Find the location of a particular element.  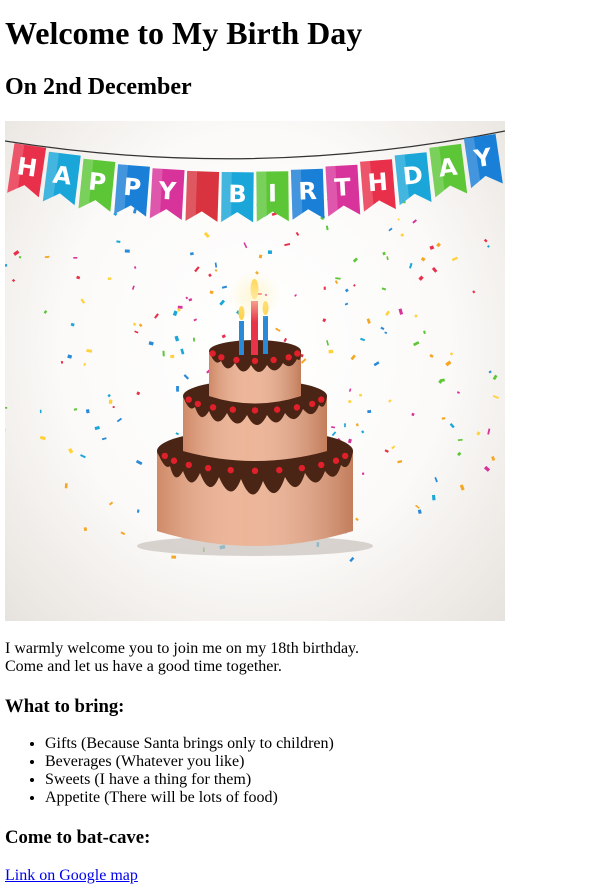

list-item: Appetite (There will be lots of food) is located at coordinates (305, 798).